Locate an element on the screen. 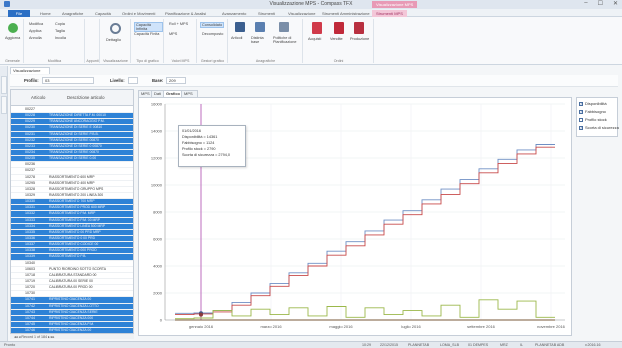 The height and width of the screenshot is (348, 622). incolla-button: Incolla is located at coordinates (60, 38).